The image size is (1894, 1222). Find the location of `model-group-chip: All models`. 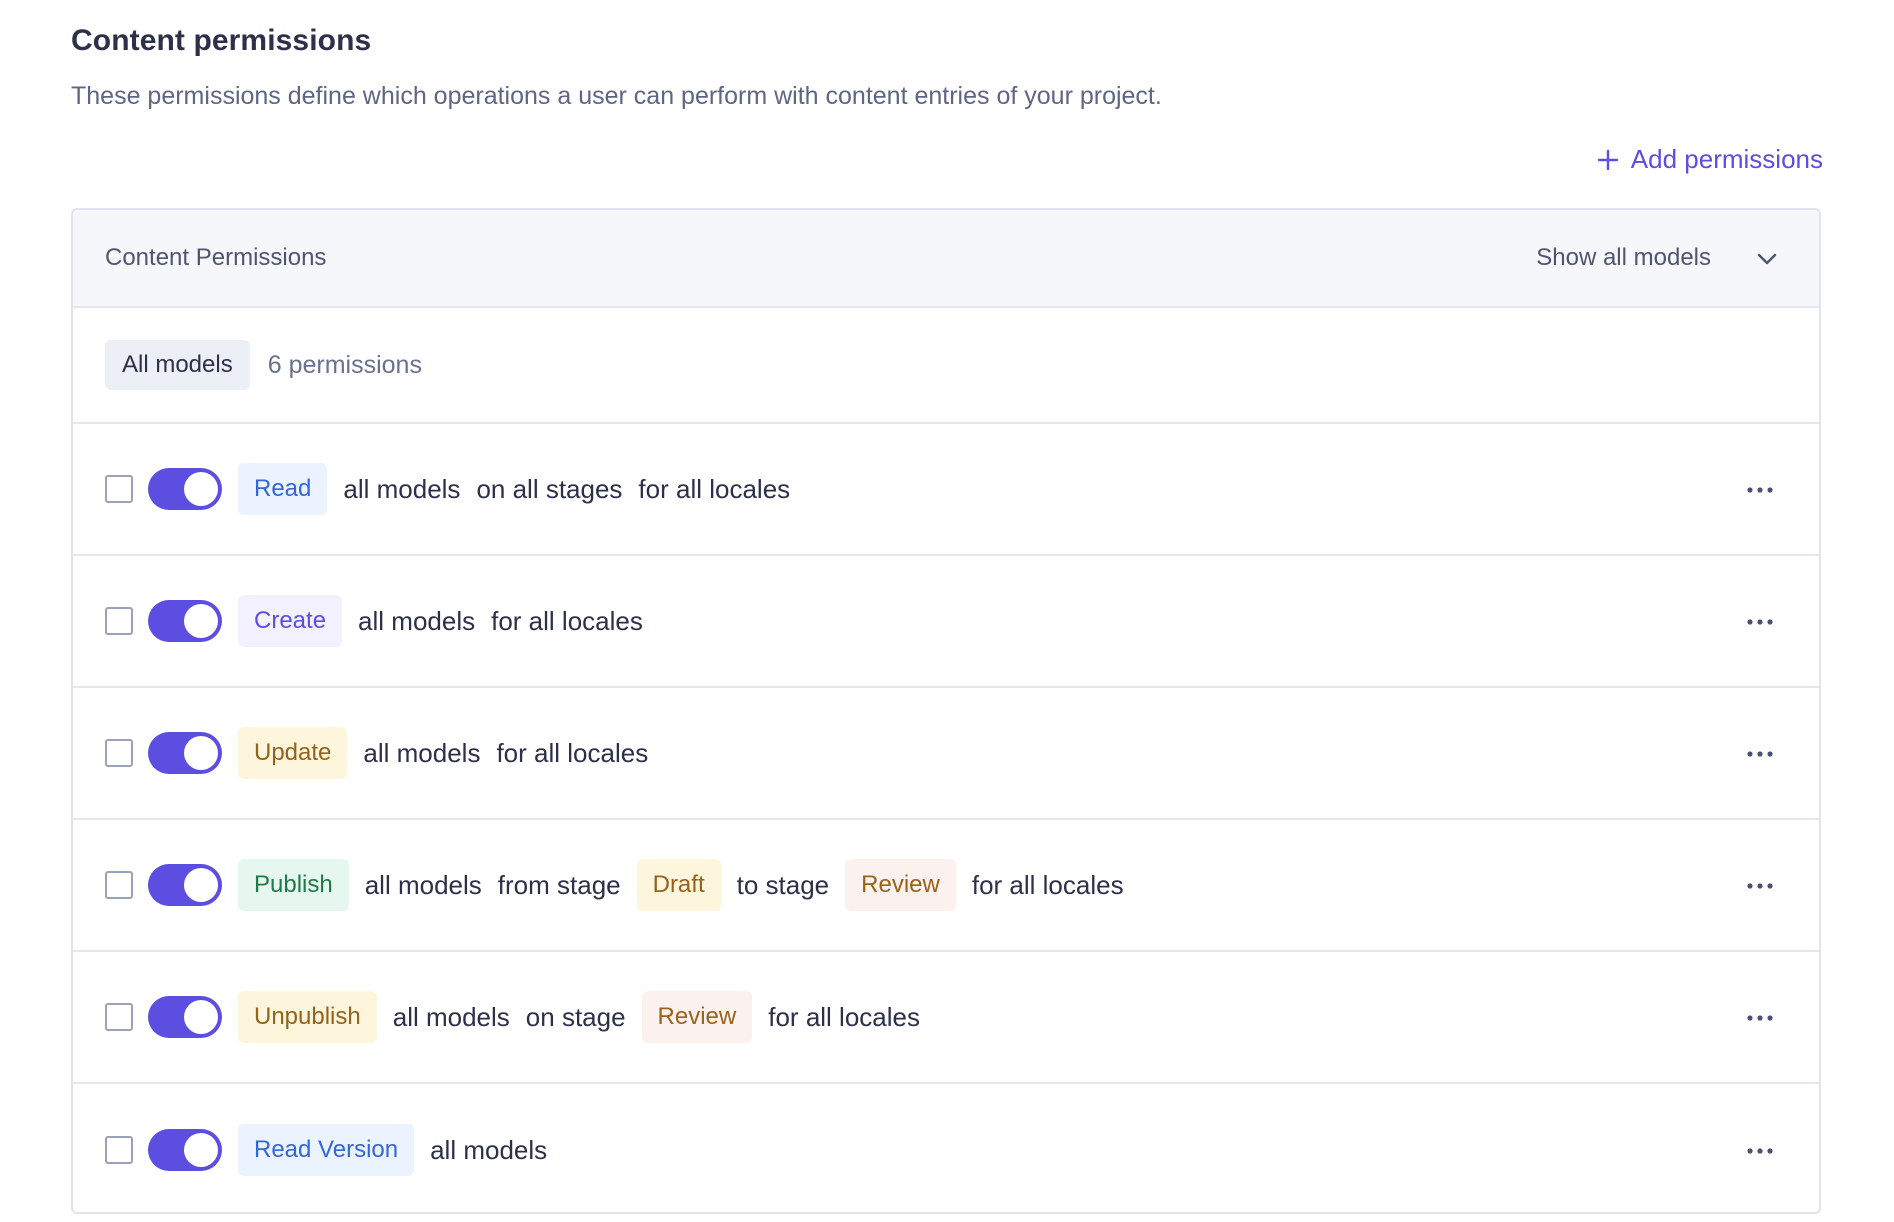

model-group-chip: All models is located at coordinates (177, 365).